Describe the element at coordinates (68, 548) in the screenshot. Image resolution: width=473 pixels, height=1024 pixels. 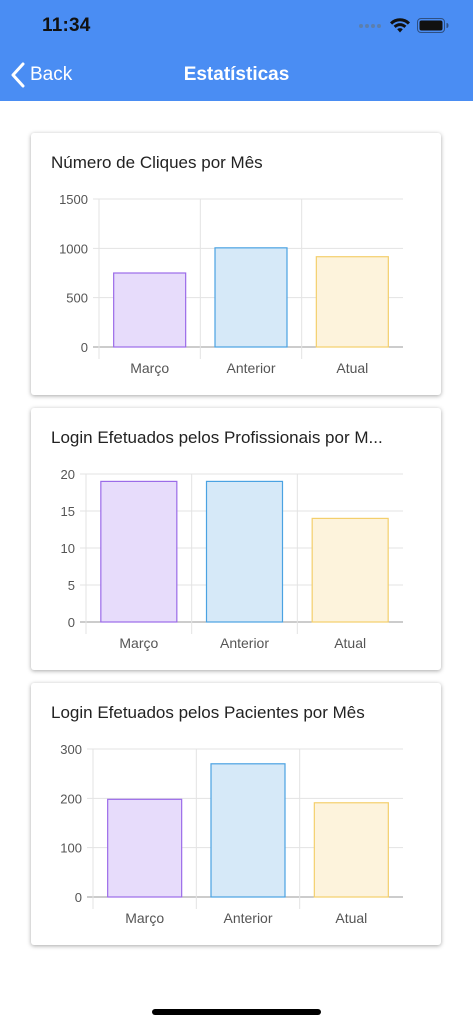
I see `y-tick-label: 10` at that location.